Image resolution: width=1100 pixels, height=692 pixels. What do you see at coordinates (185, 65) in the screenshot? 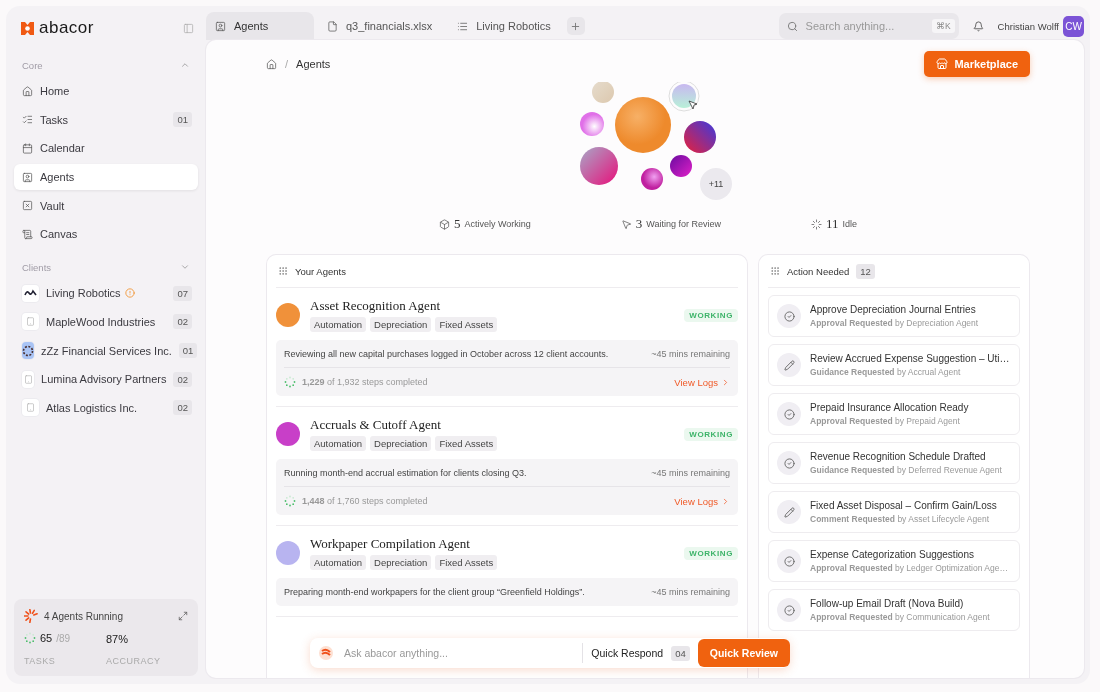
I see `chevron-up-icon` at bounding box center [185, 65].